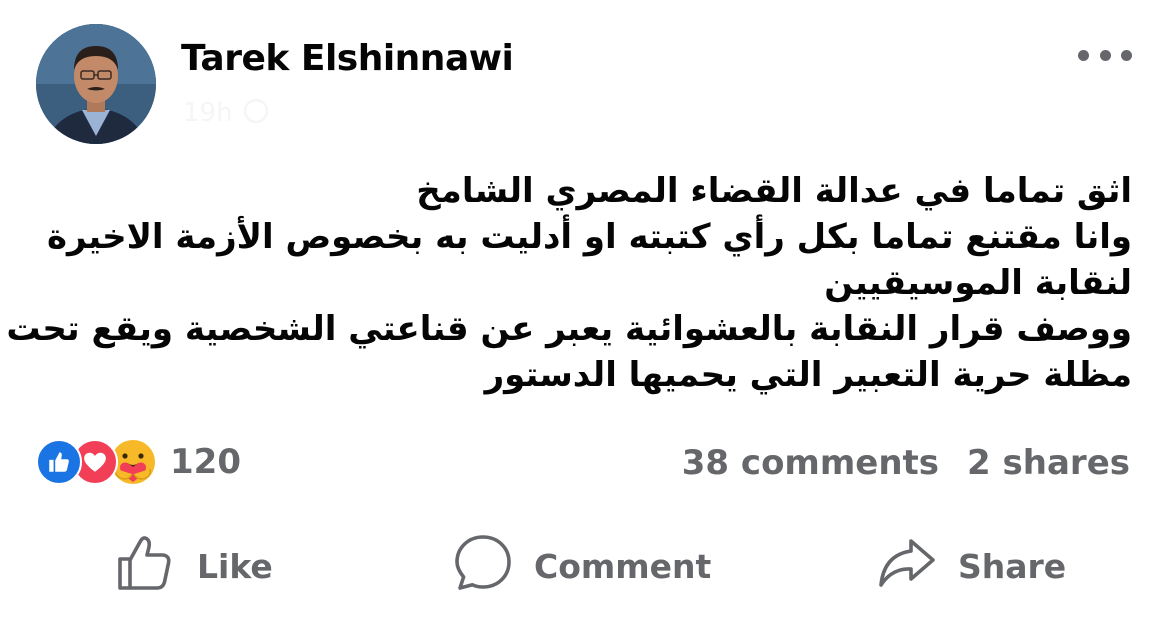 This screenshot has width=1170, height=621. I want to click on comment-button: Comment, so click(581, 566).